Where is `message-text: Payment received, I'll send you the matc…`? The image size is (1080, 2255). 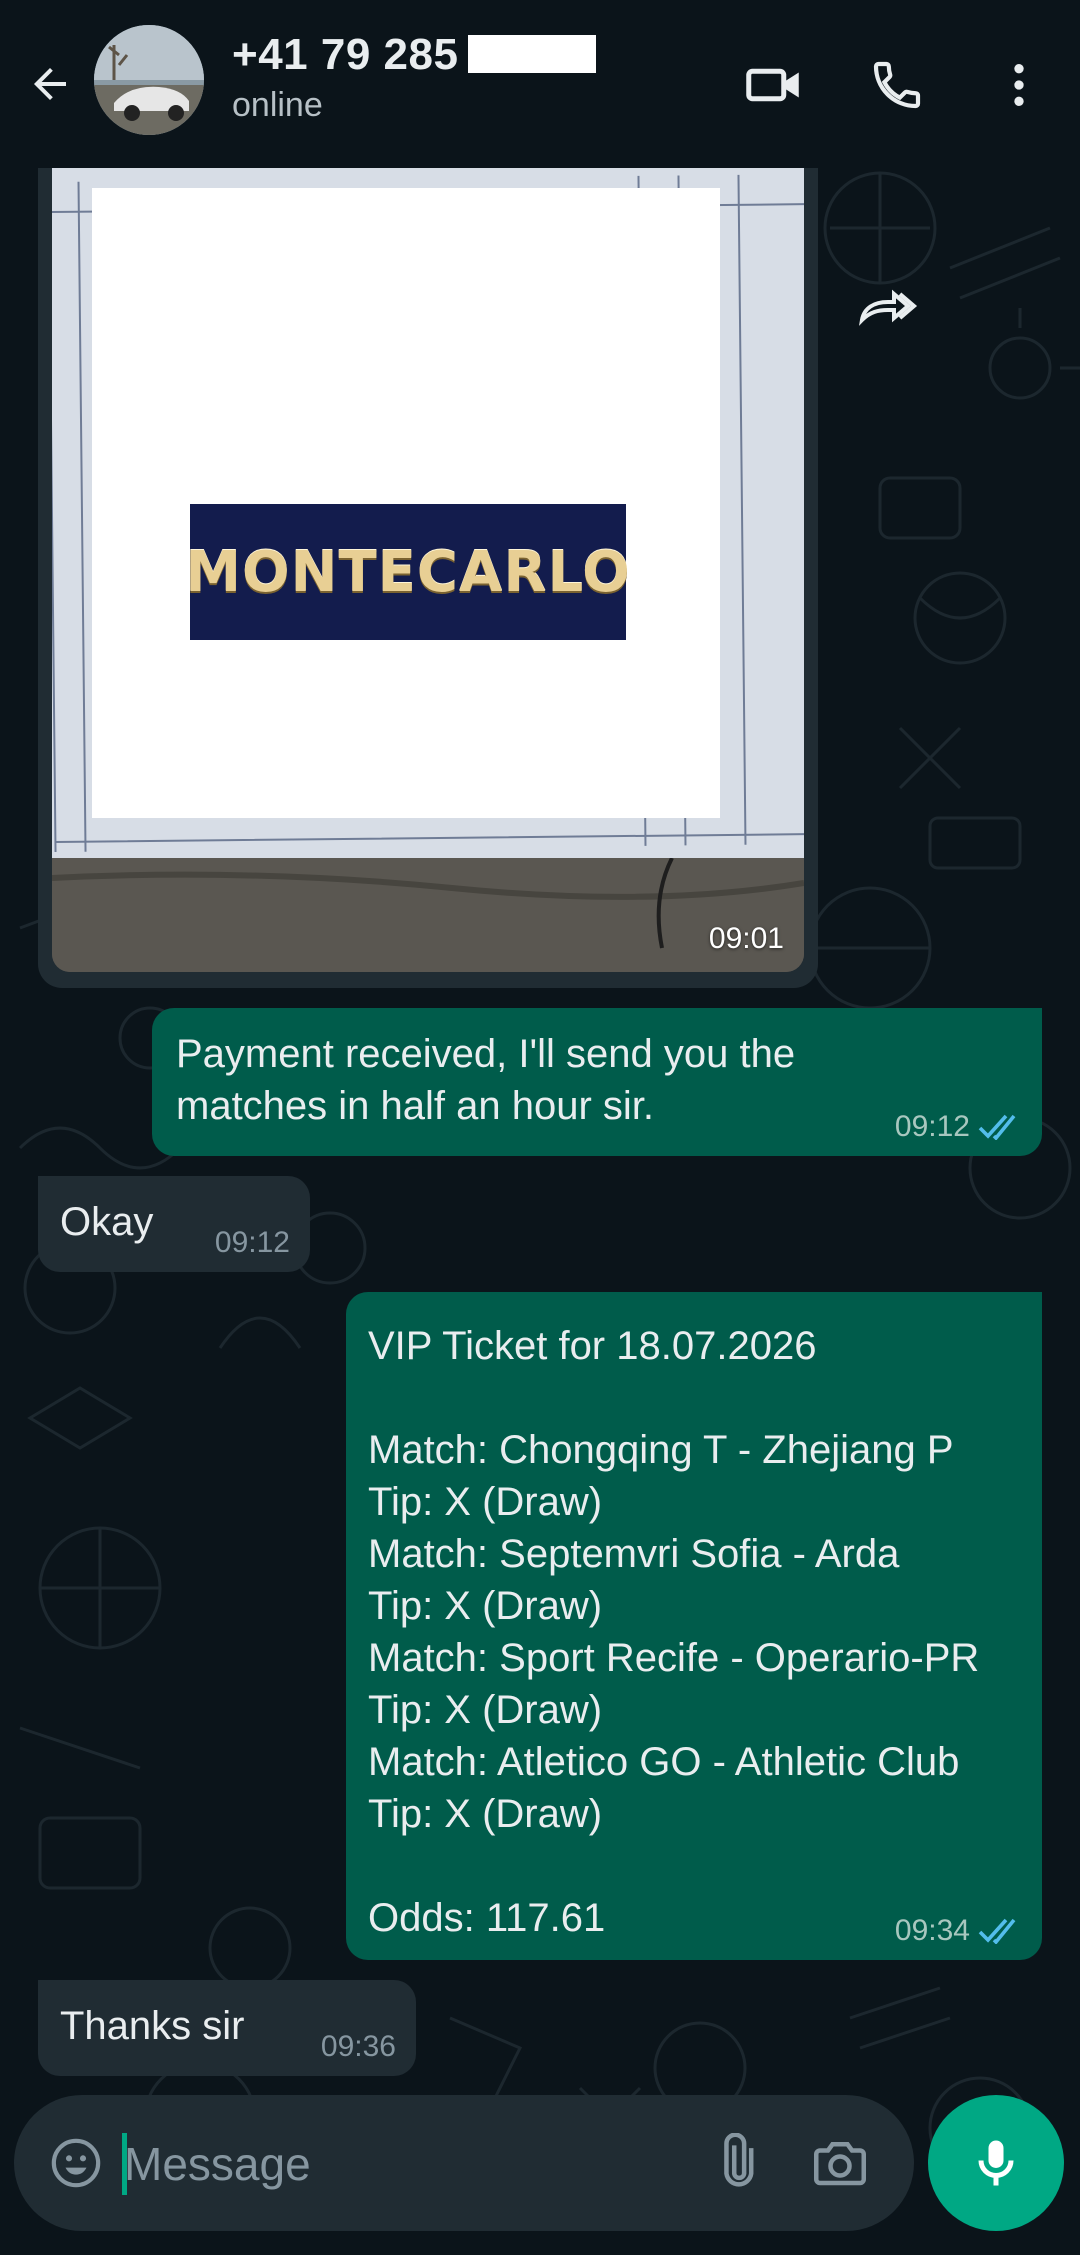 message-text: Payment received, I'll send you the matc… is located at coordinates (486, 1080).